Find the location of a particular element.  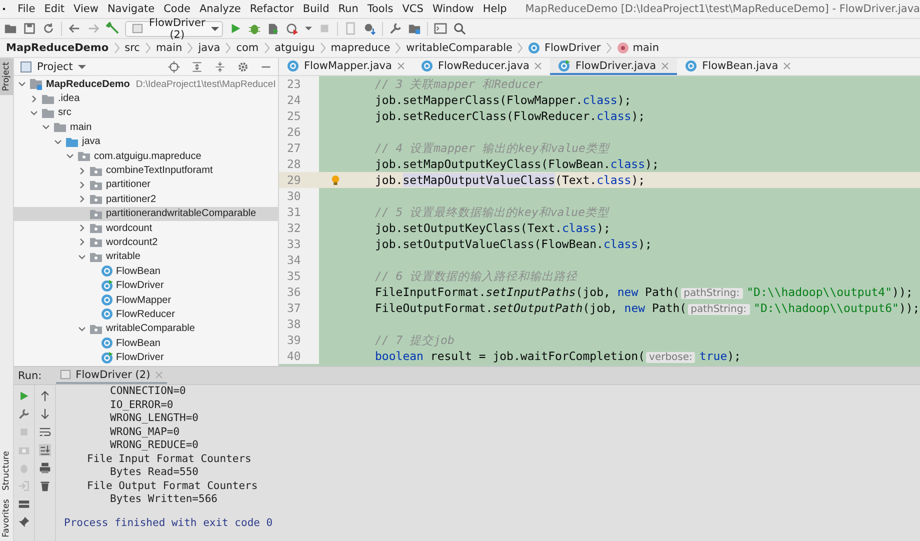

breadcrumb-item: java is located at coordinates (209, 48).